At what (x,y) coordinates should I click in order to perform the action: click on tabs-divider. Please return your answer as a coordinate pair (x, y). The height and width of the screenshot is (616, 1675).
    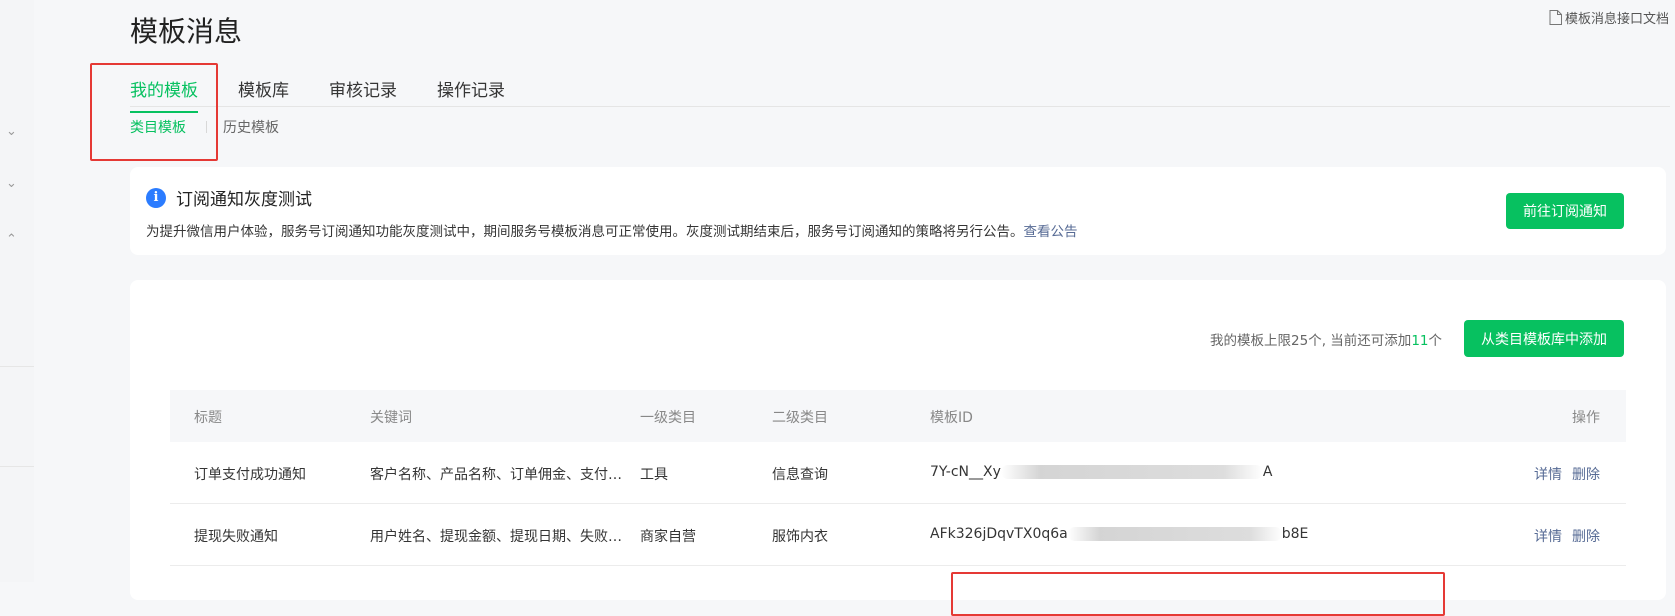
    Looking at the image, I should click on (900, 106).